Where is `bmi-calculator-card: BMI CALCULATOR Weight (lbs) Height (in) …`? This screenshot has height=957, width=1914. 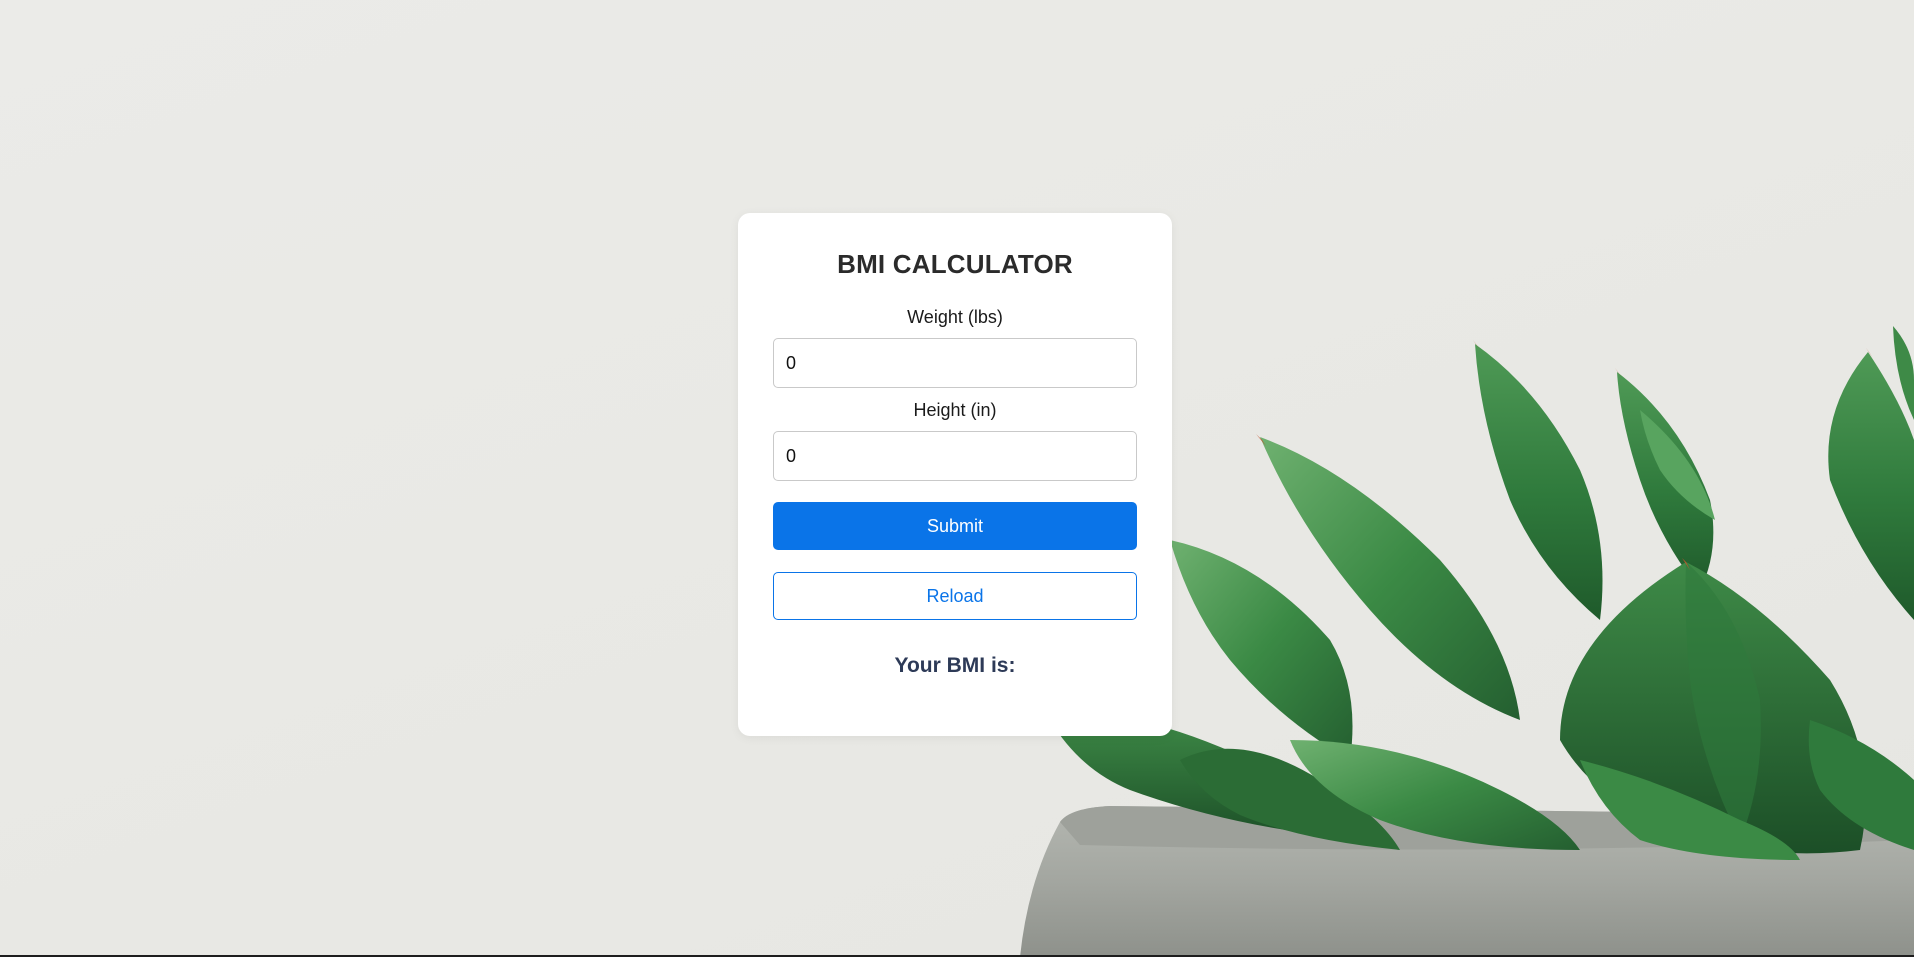
bmi-calculator-card: BMI CALCULATOR Weight (lbs) Height (in) … is located at coordinates (955, 474).